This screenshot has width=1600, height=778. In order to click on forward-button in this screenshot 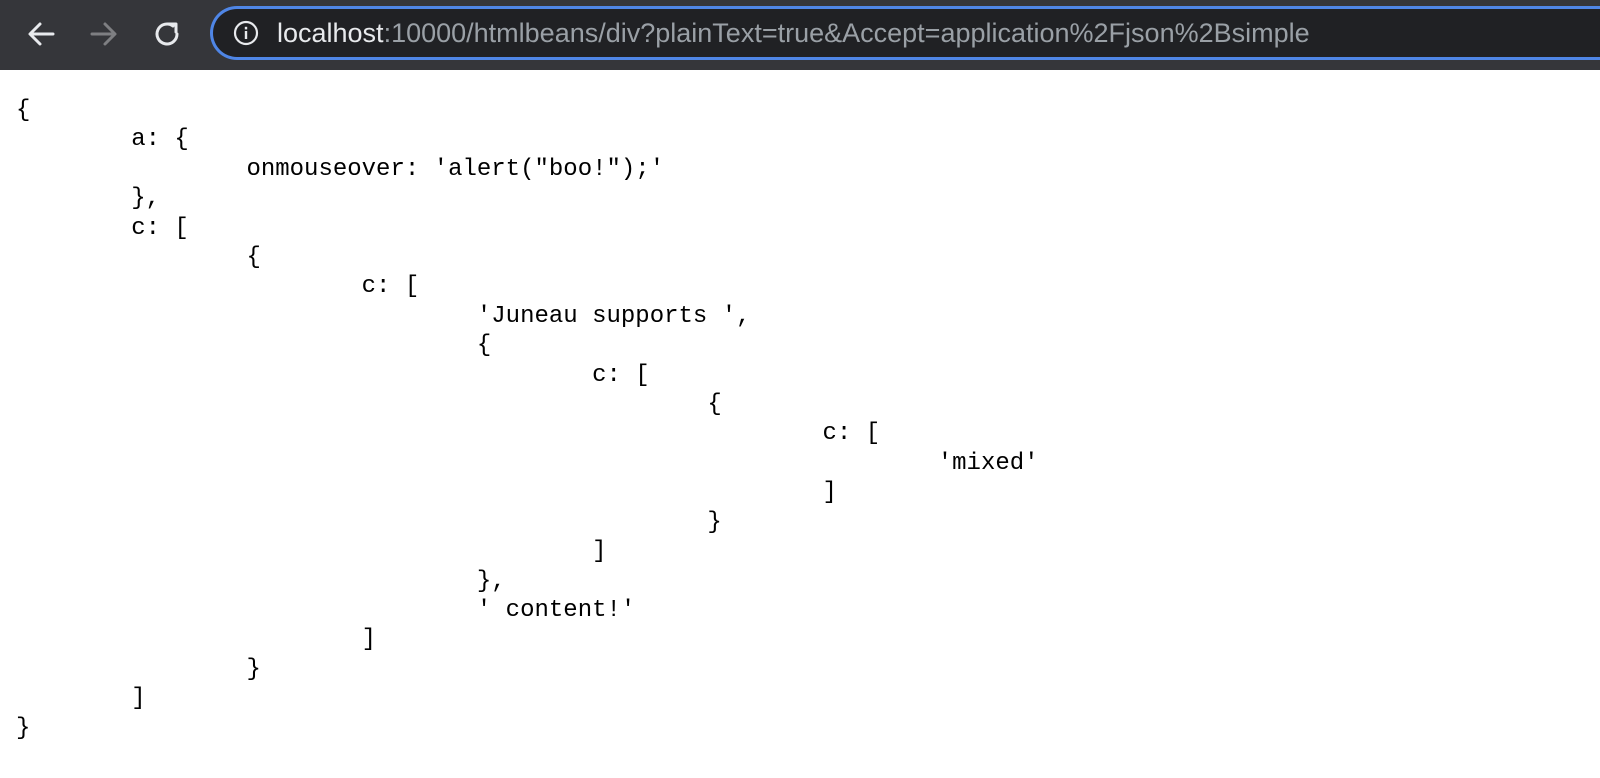, I will do `click(104, 34)`.